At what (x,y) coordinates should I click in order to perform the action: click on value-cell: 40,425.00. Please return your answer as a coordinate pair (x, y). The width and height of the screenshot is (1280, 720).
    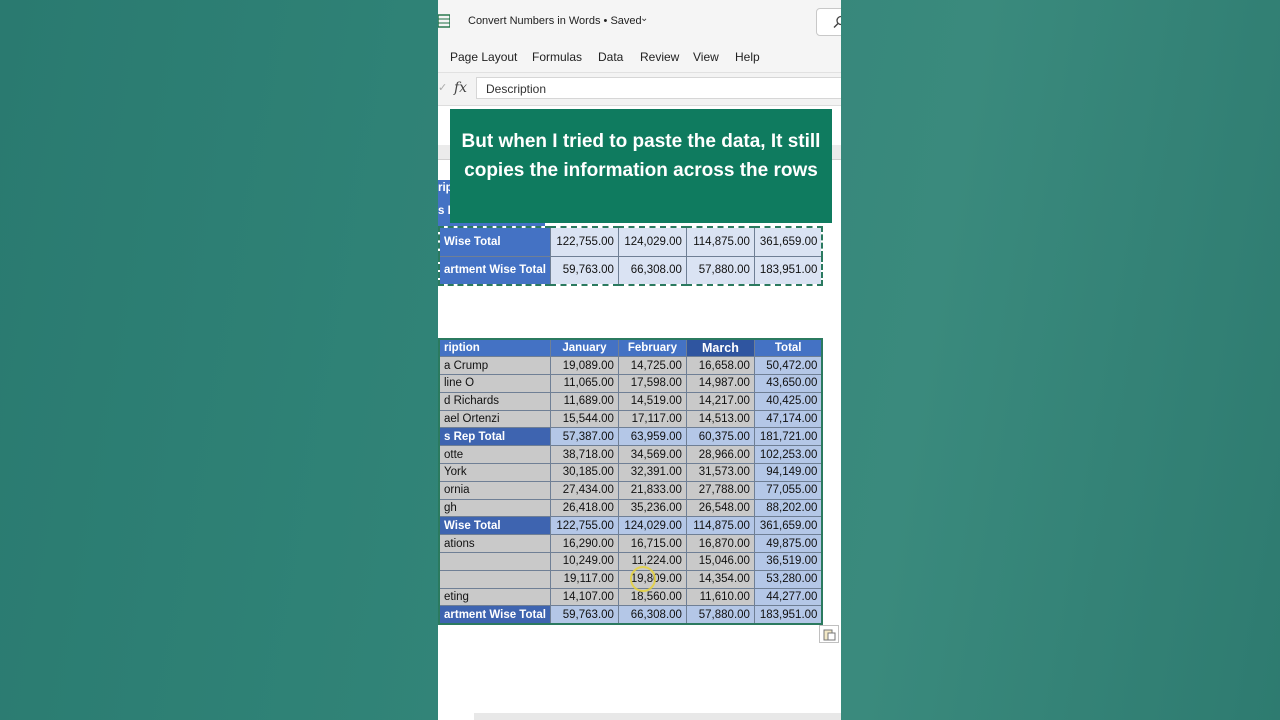
    Looking at the image, I should click on (788, 401).